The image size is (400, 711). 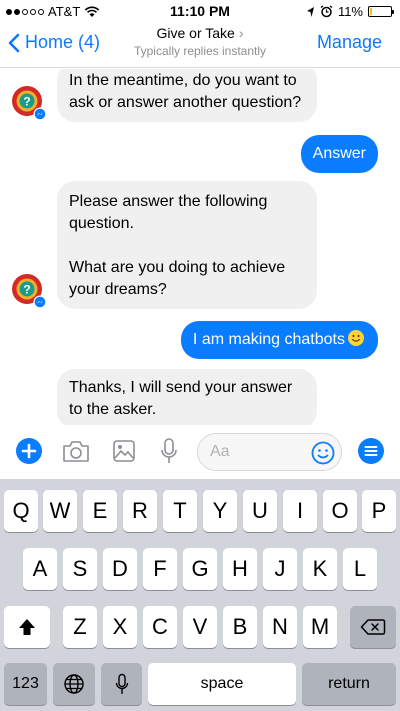 What do you see at coordinates (241, 33) in the screenshot?
I see `chevron-right-icon: ›` at bounding box center [241, 33].